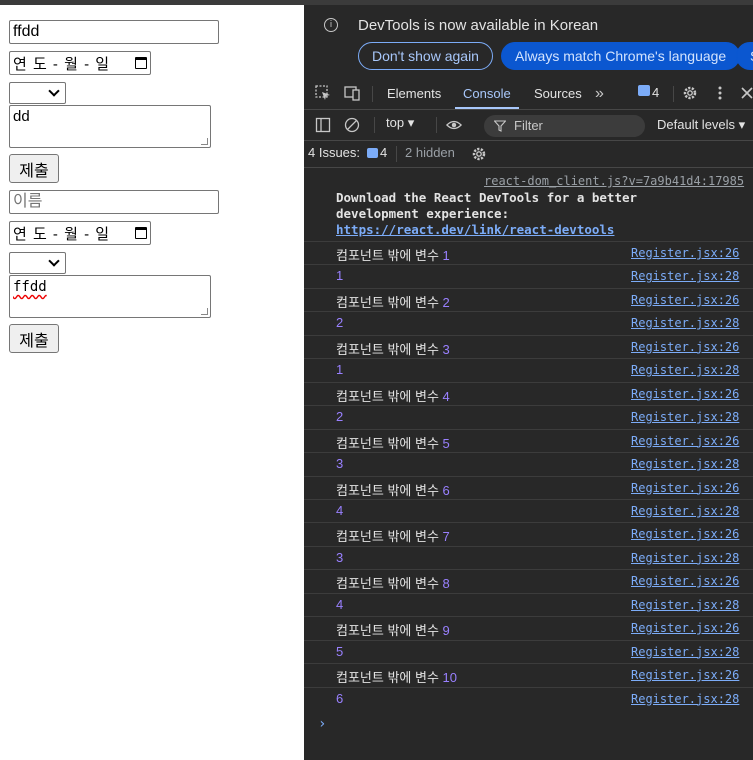  I want to click on tab-elements: Elements, so click(414, 93).